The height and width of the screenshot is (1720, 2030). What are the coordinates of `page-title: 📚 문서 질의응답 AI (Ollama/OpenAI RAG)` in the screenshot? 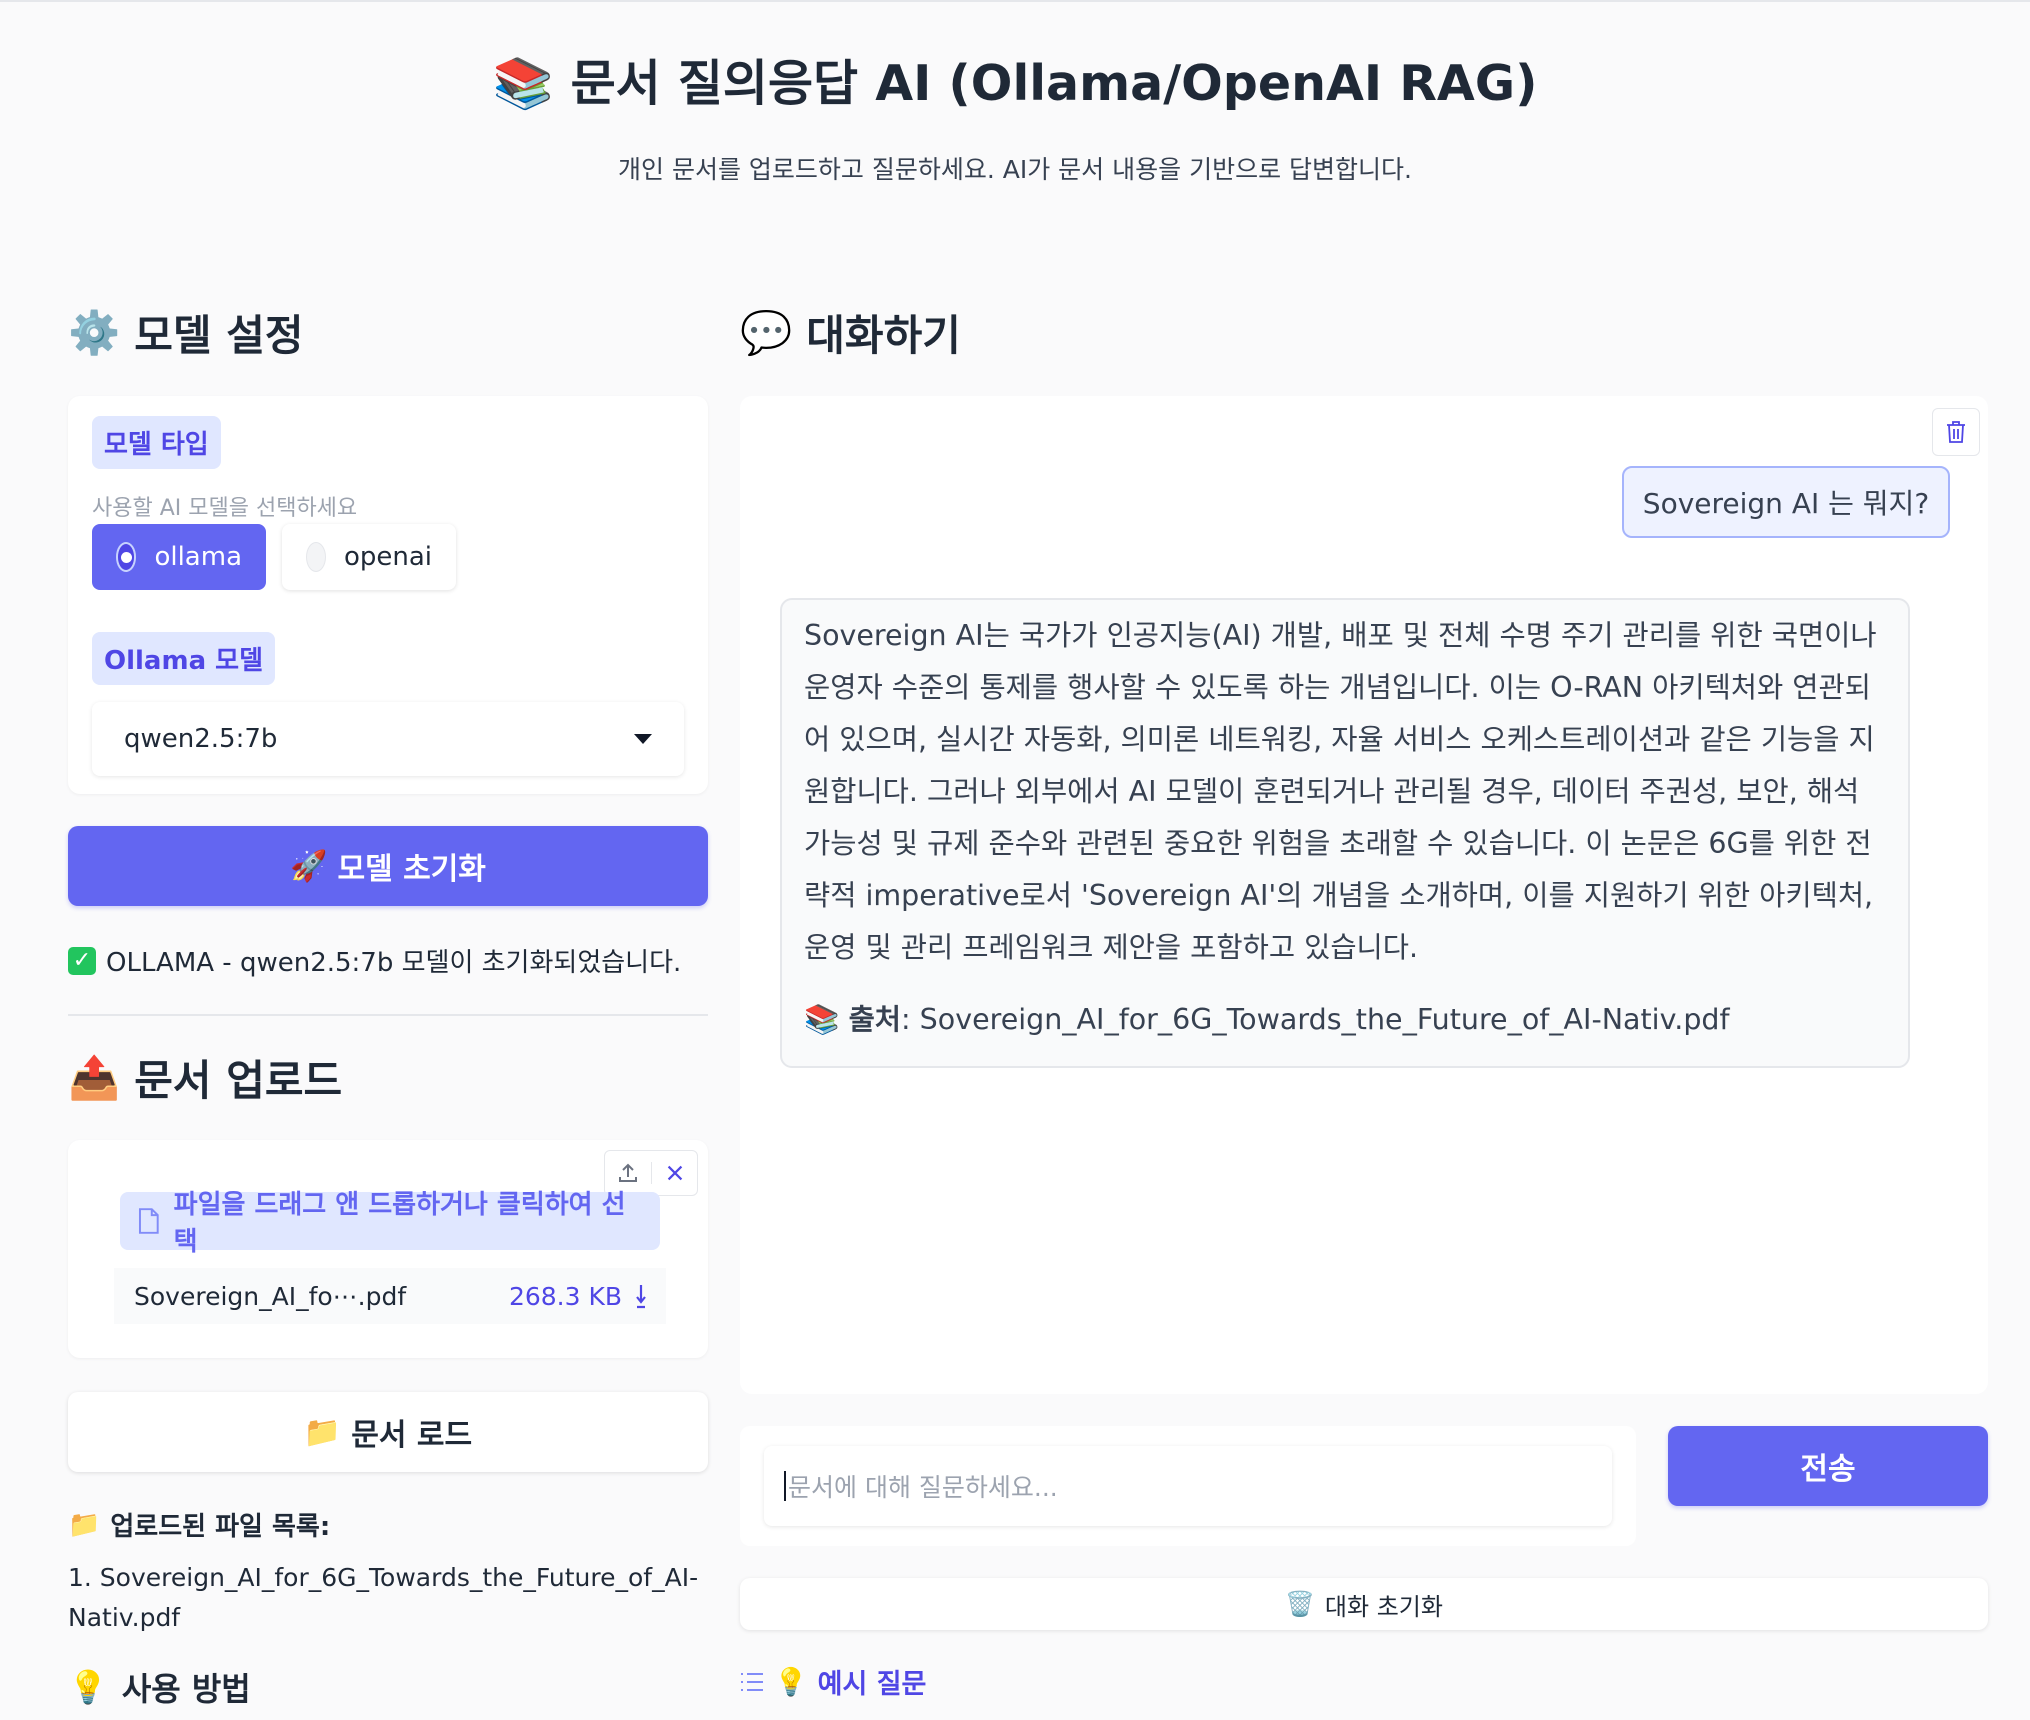 It's located at (1015, 79).